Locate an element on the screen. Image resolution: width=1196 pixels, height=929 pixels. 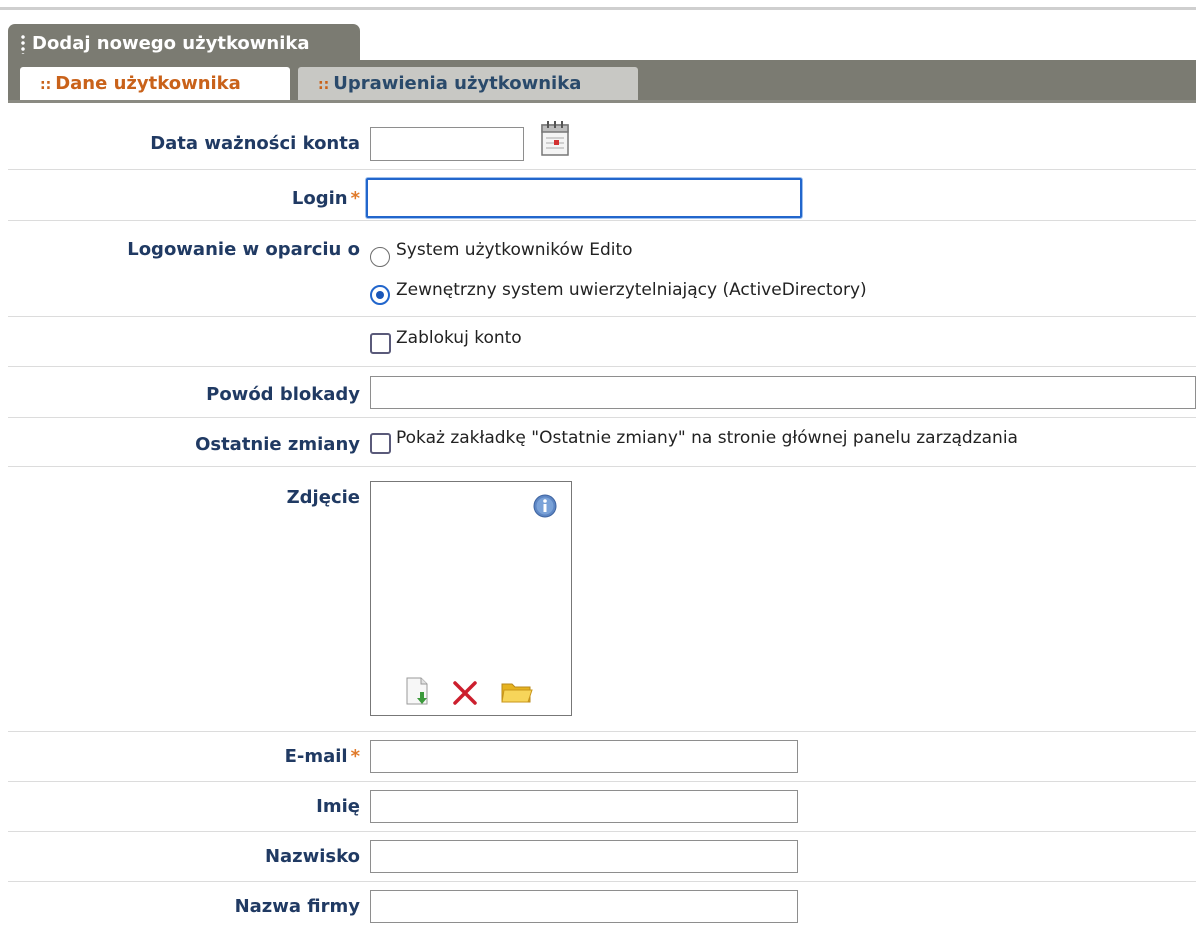
photo-box is located at coordinates (471, 598).